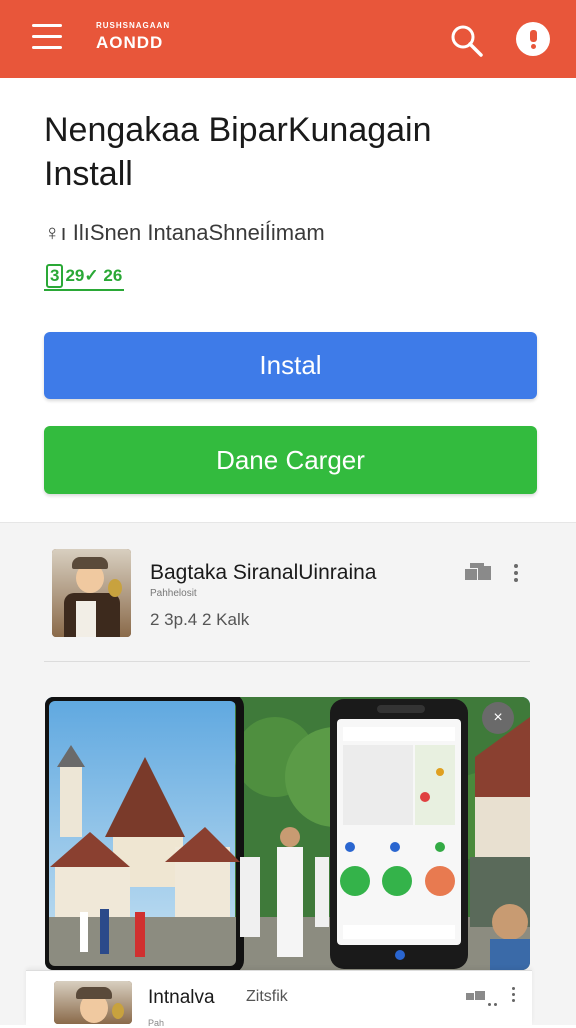 The width and height of the screenshot is (576, 1028). Describe the element at coordinates (479, 572) in the screenshot. I see `cart-icon` at that location.